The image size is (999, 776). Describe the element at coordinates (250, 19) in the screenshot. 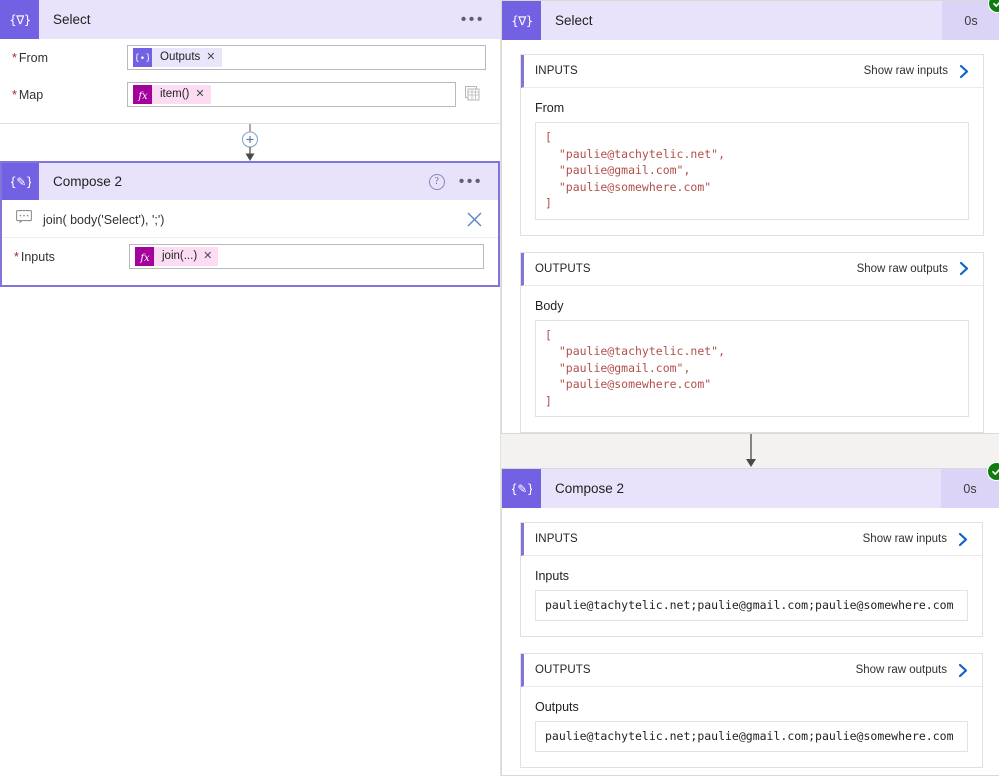

I see `select-card-header: {∇} Select •••` at that location.